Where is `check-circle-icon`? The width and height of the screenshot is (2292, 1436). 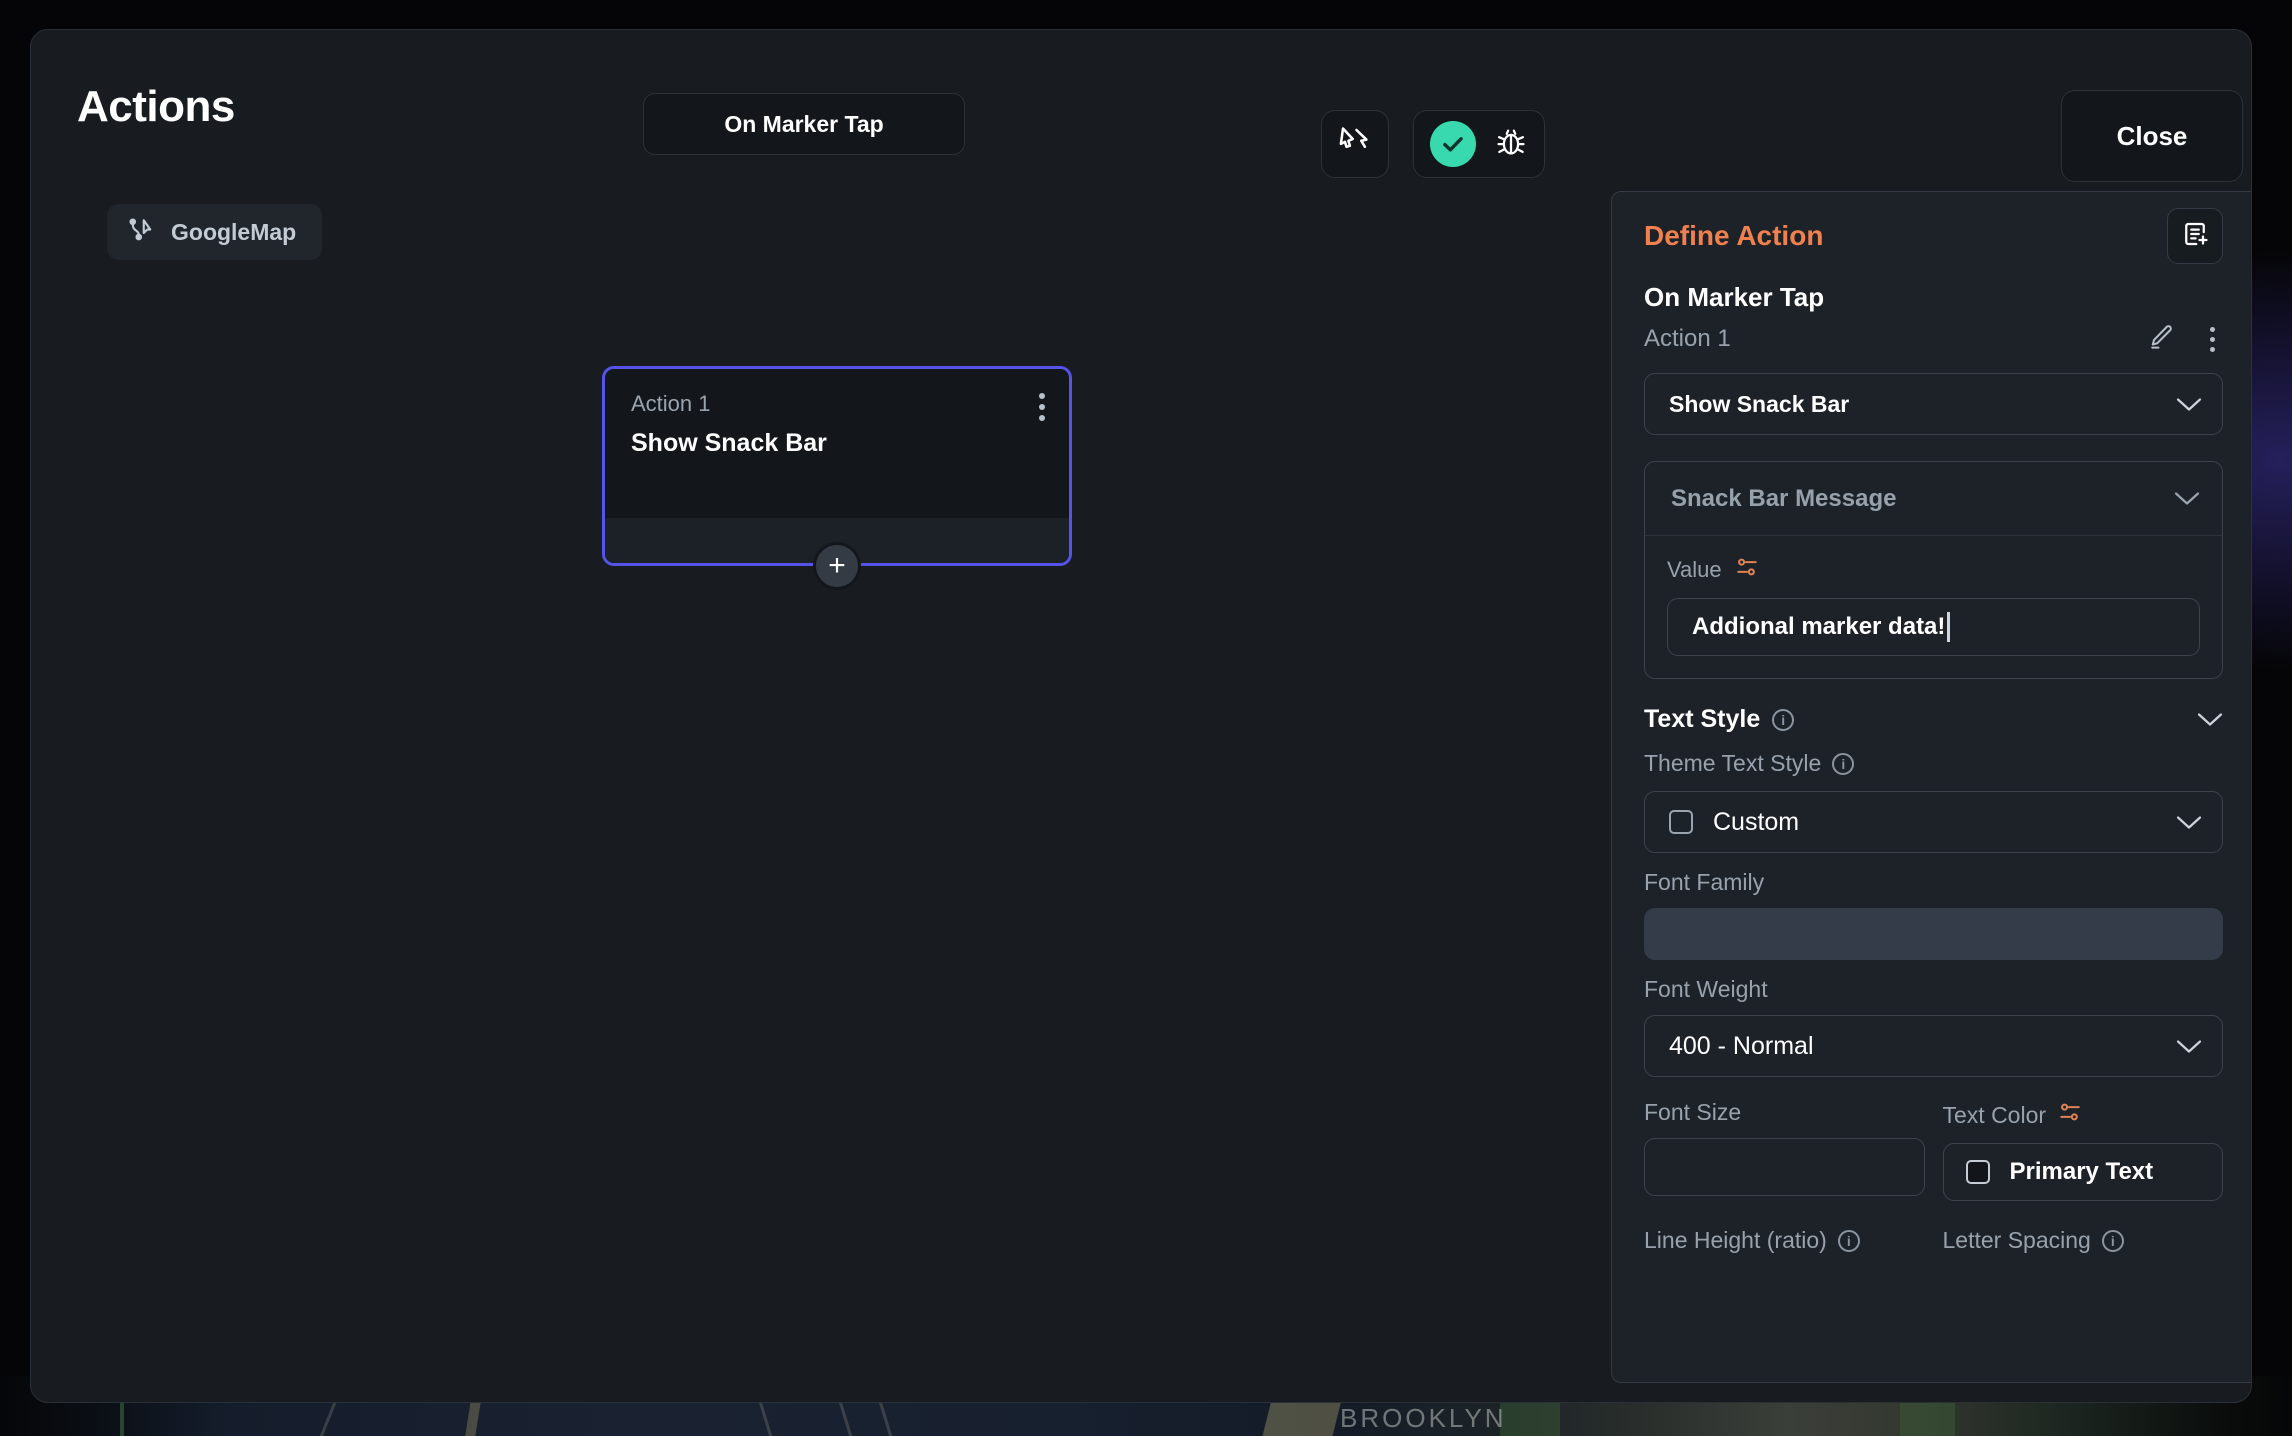 check-circle-icon is located at coordinates (1453, 144).